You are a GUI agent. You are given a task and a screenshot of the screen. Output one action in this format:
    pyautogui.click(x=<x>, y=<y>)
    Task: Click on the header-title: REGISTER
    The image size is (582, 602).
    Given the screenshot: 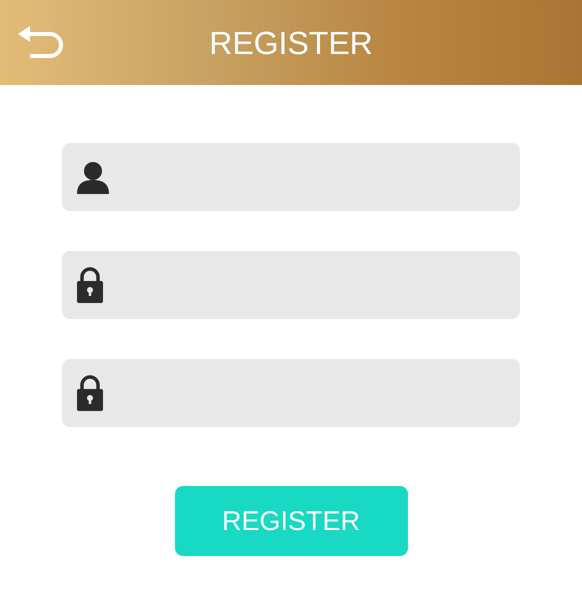 What is the action you would take?
    pyautogui.click(x=291, y=43)
    